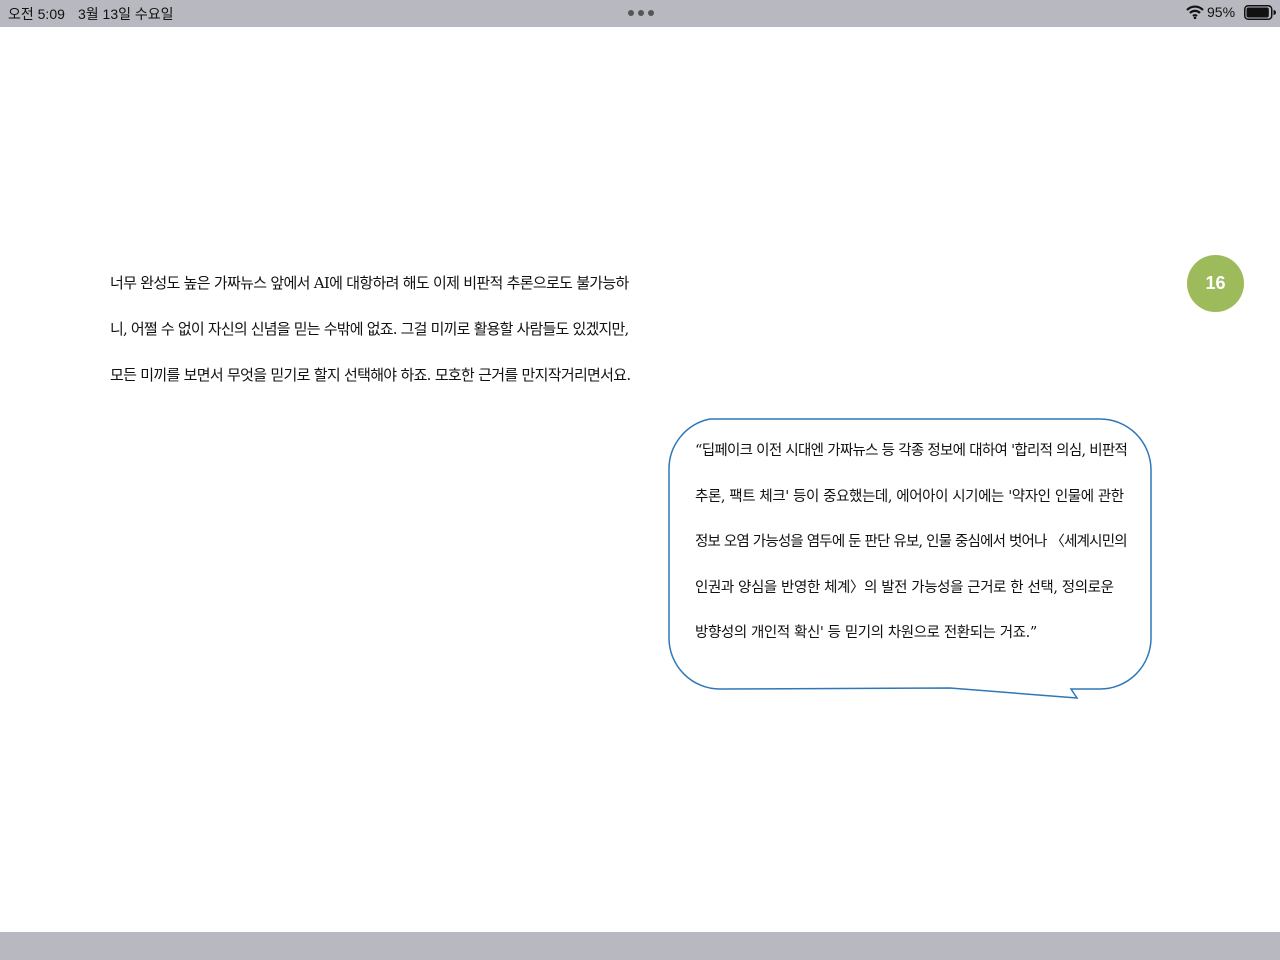  Describe the element at coordinates (1221, 12) in the screenshot. I see `battery-percent: 95%` at that location.